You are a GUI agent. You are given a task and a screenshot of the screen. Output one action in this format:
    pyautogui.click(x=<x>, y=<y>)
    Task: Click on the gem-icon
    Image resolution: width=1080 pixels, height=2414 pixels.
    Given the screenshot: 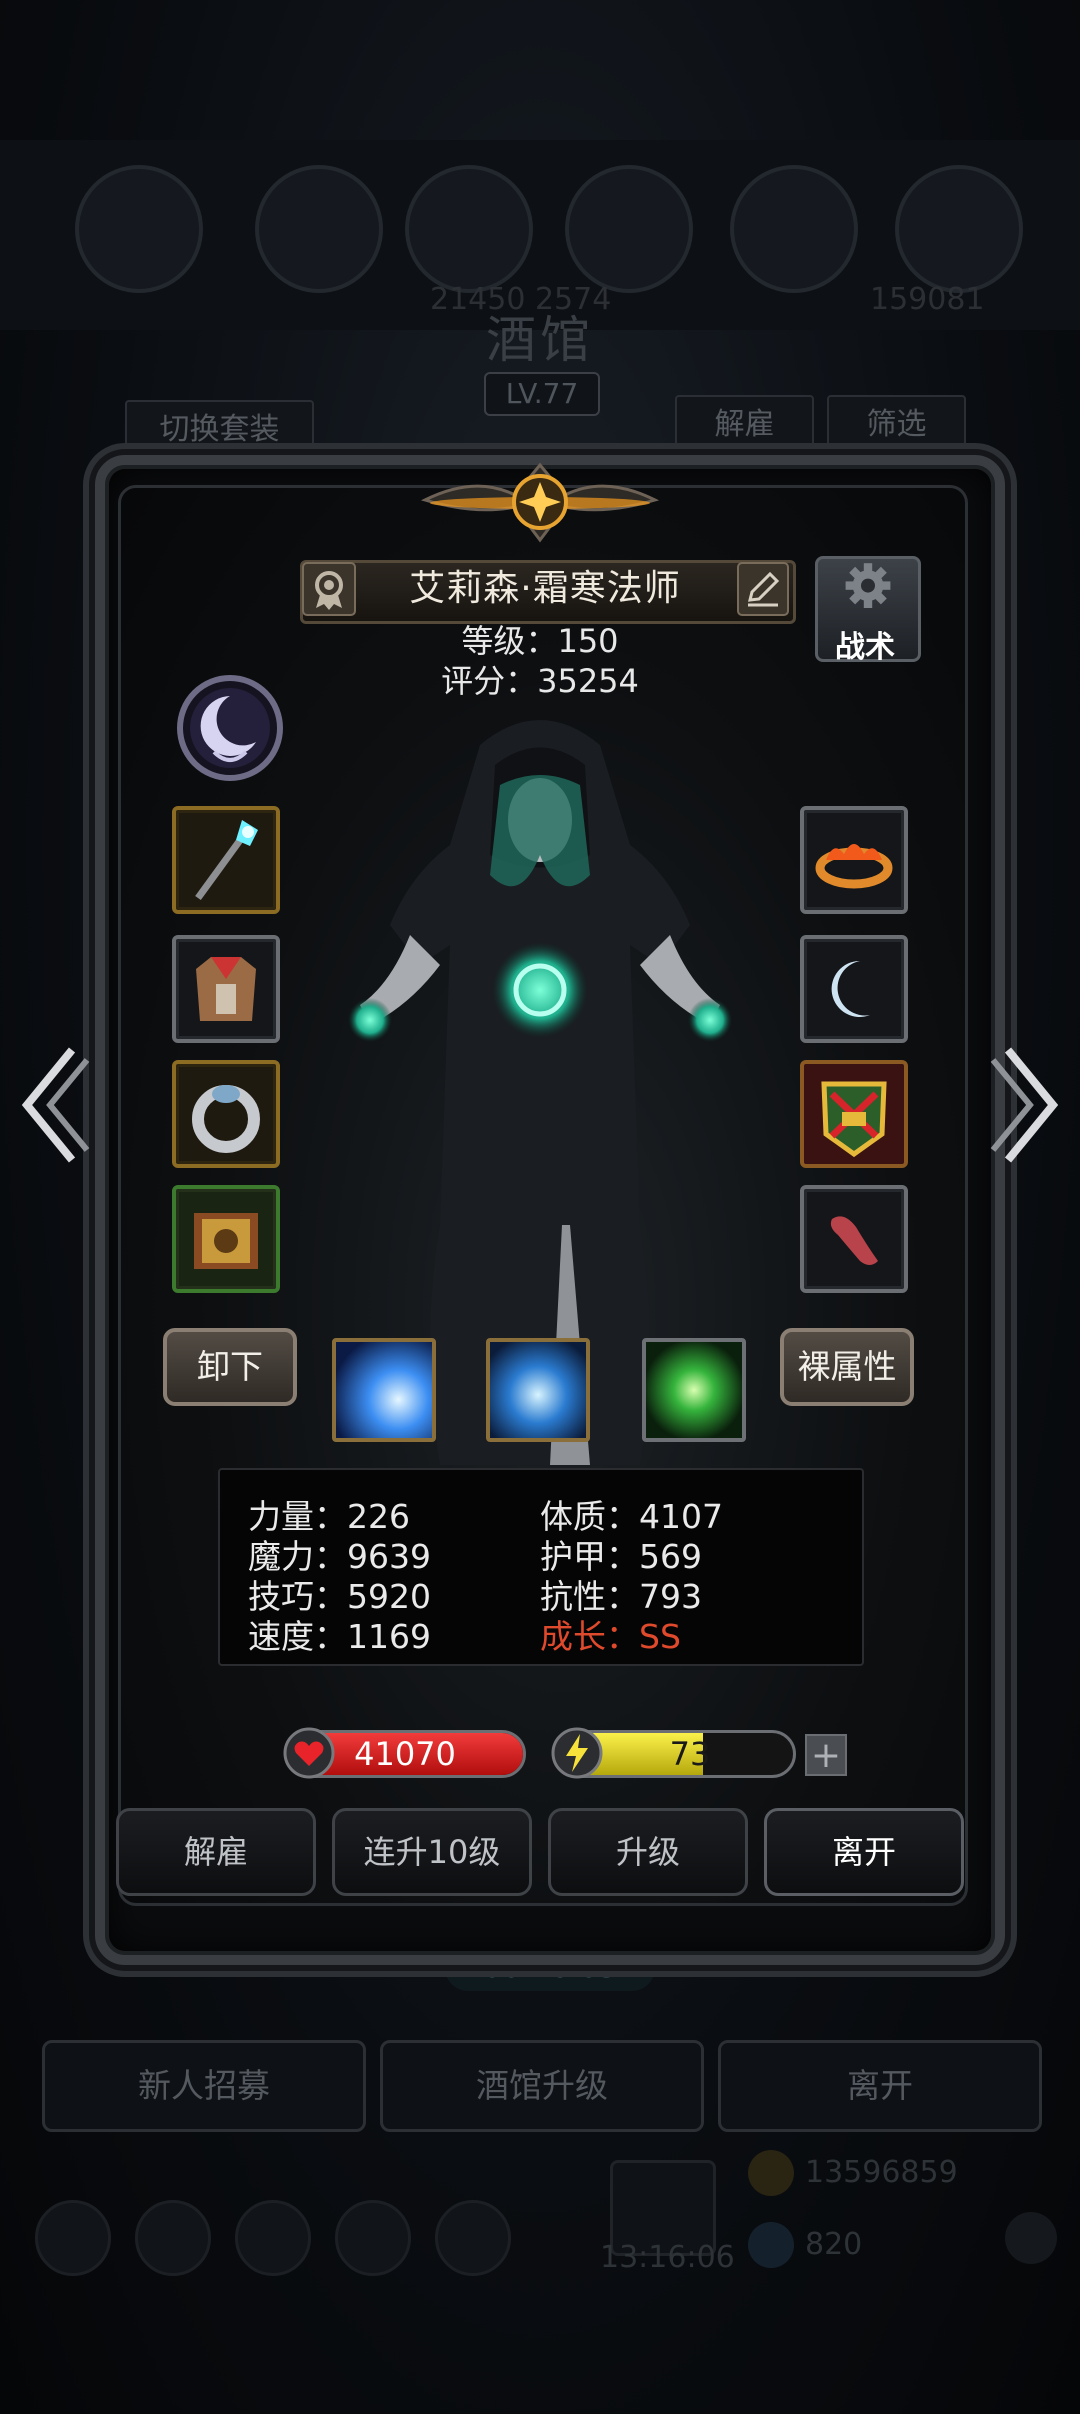 What is the action you would take?
    pyautogui.click(x=771, y=2245)
    